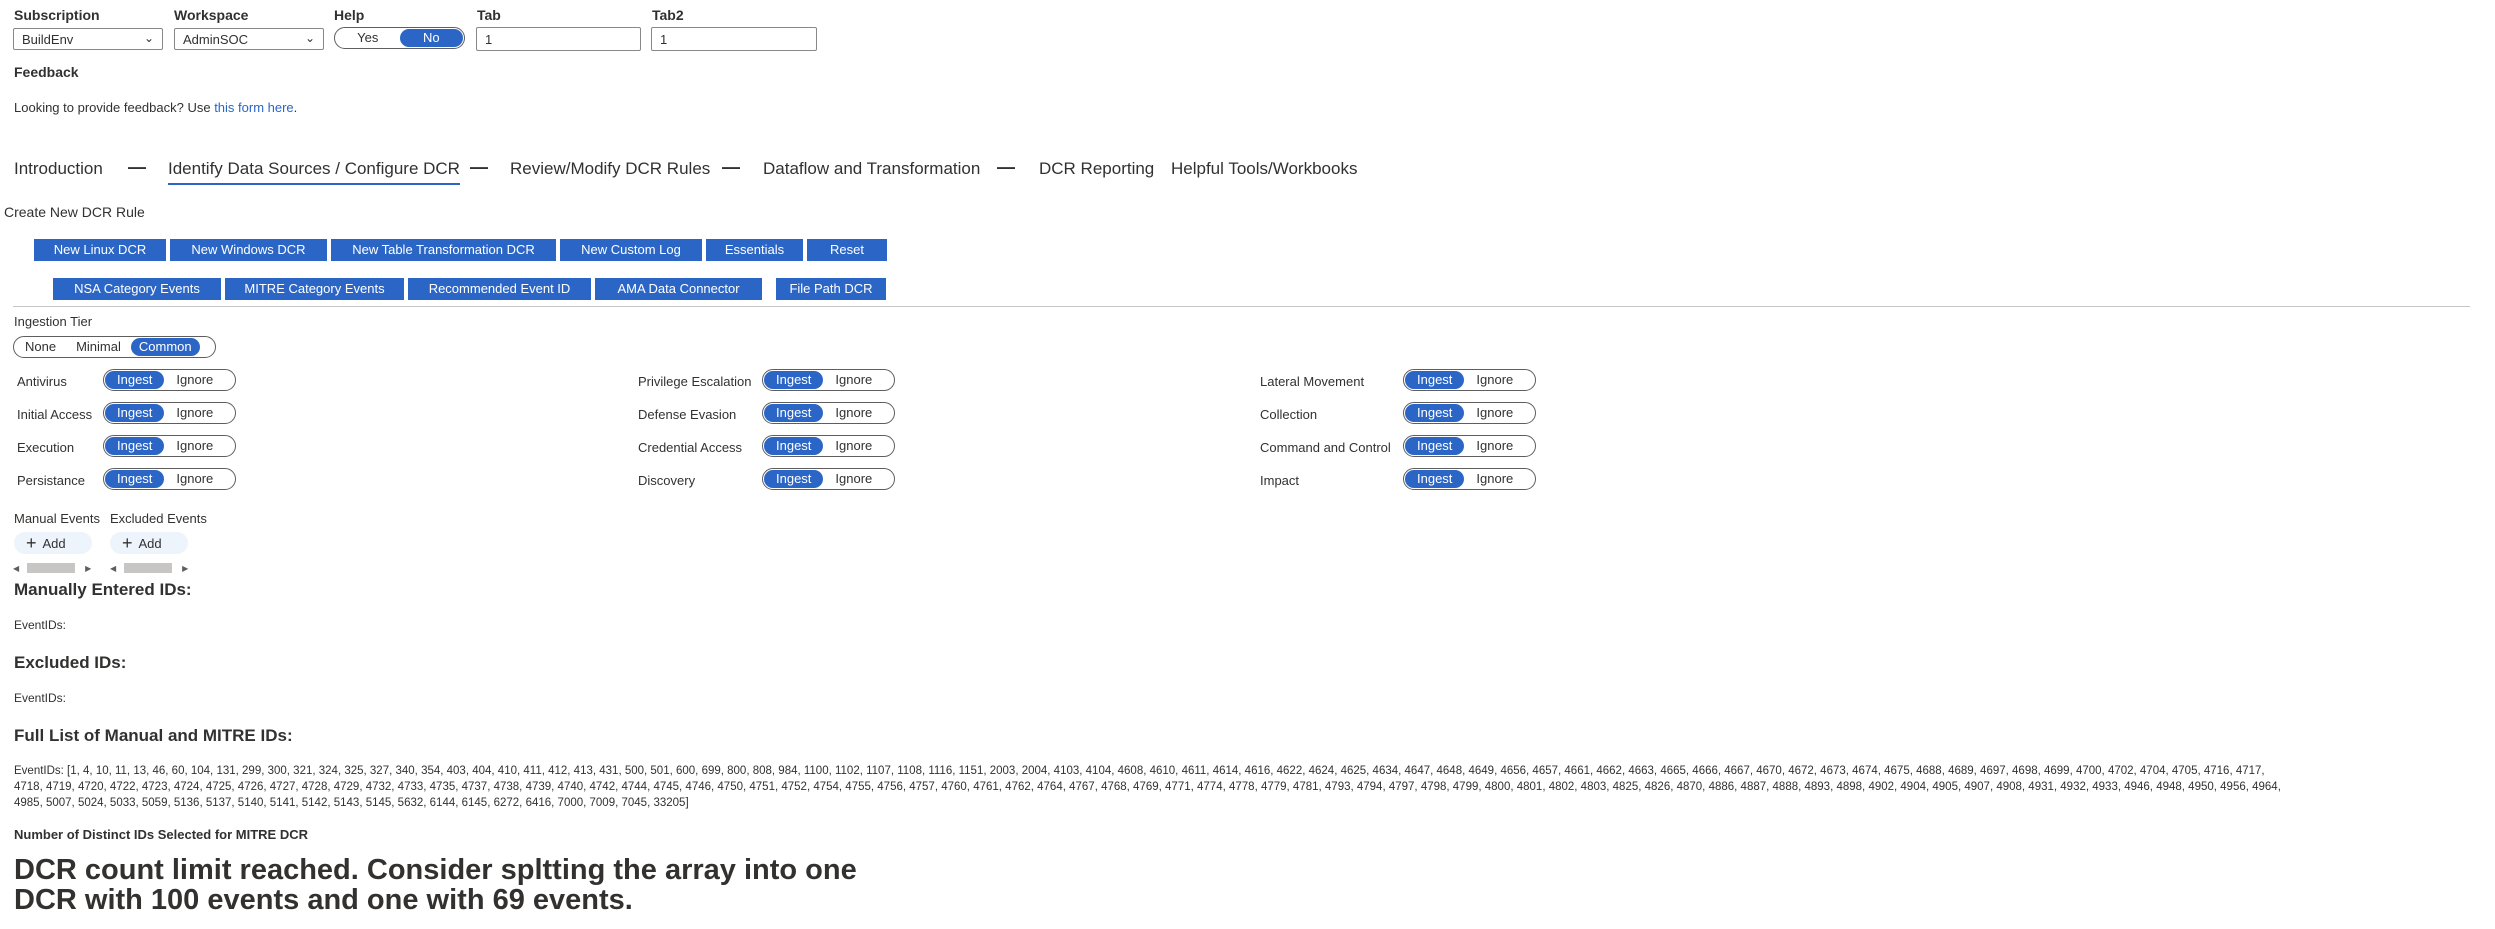  Describe the element at coordinates (216, 39) in the screenshot. I see `workspace-value: AdminSOC` at that location.